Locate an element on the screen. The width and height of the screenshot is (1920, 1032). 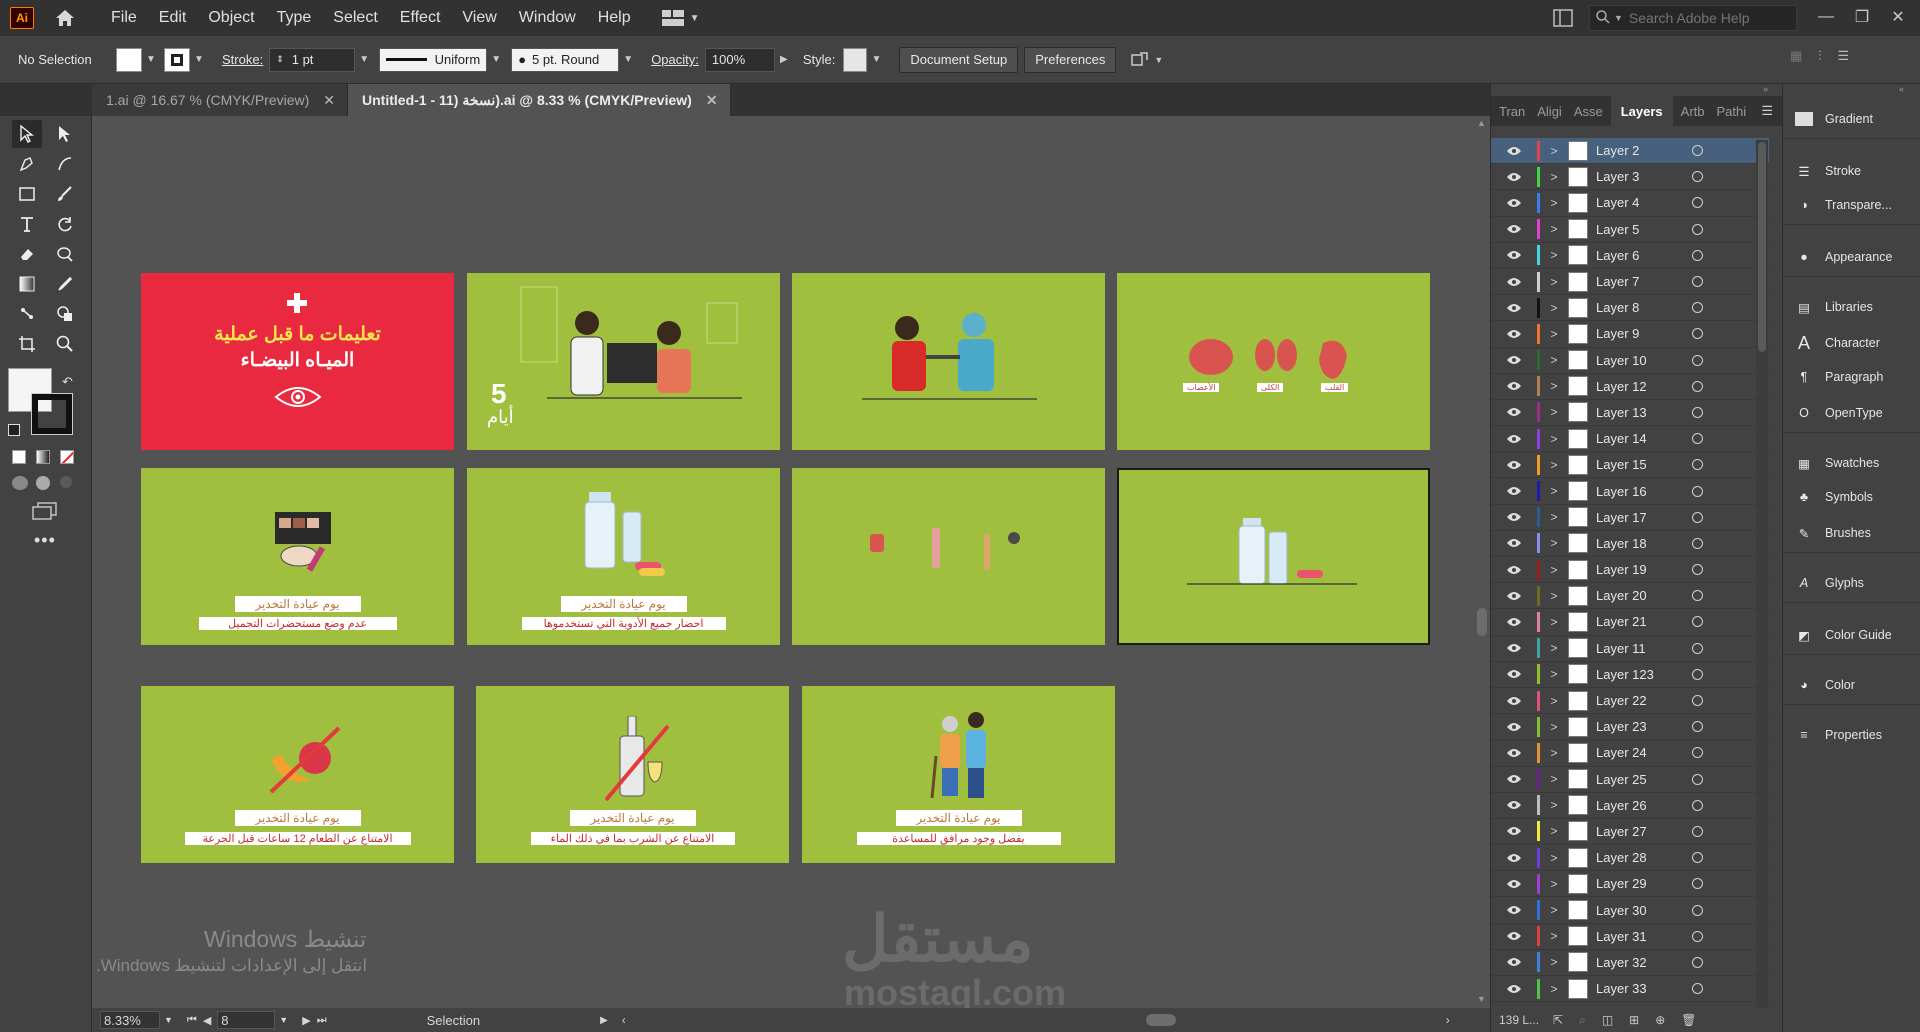
artboard-injection is located at coordinates (948, 361).